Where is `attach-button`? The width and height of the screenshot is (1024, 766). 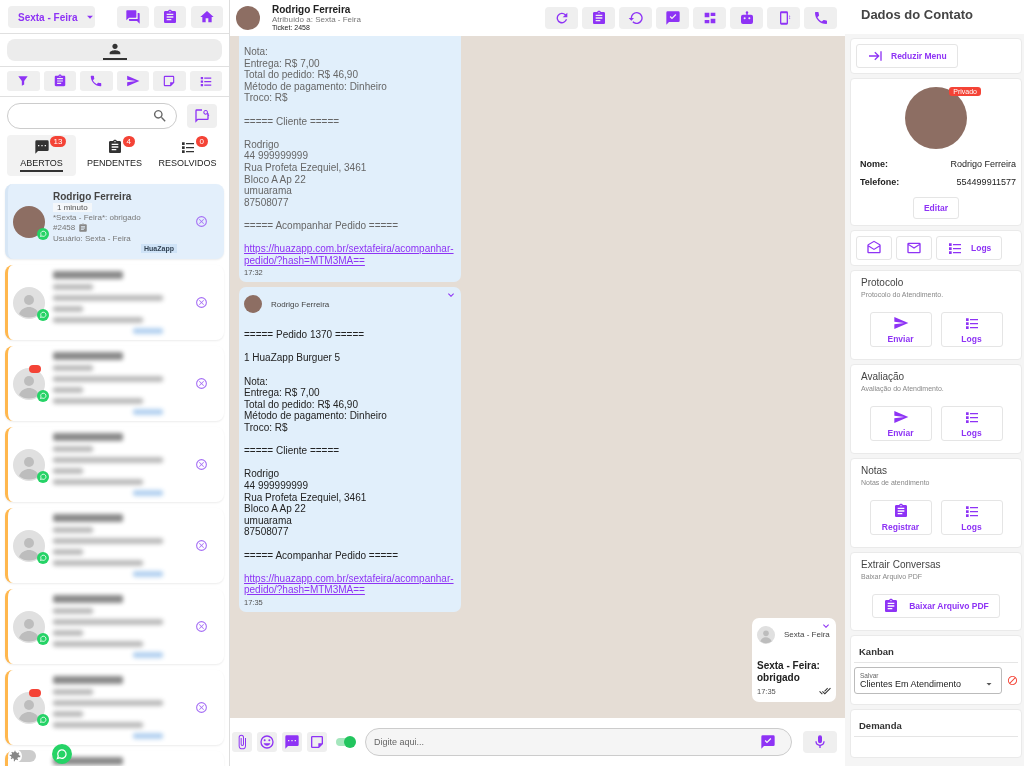
attach-button is located at coordinates (242, 742).